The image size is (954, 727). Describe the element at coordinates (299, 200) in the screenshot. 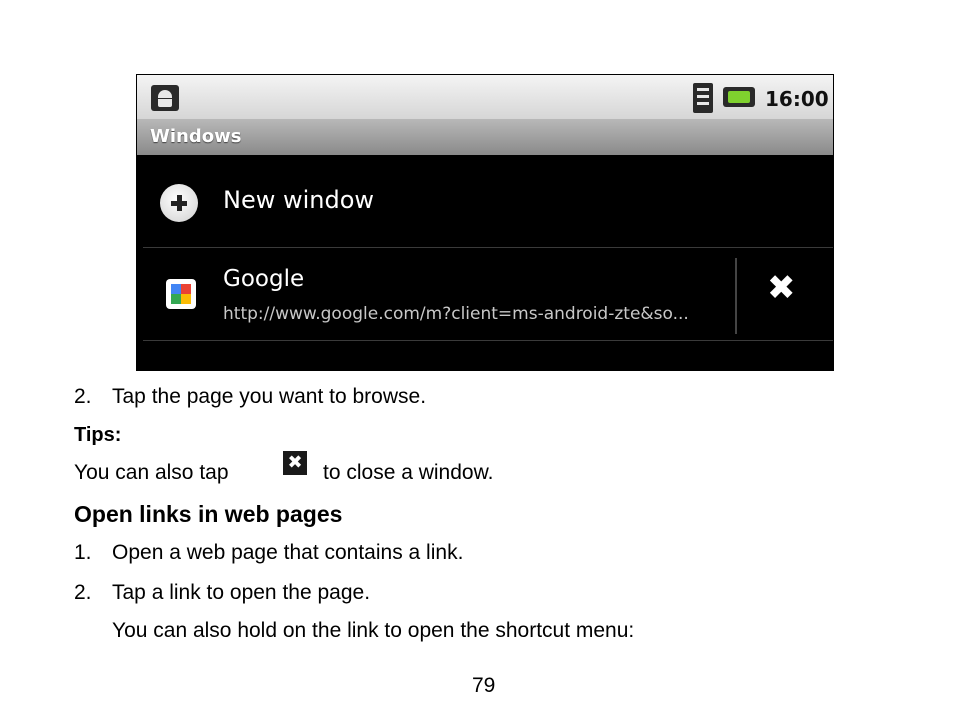

I see `new-window-label: New window` at that location.